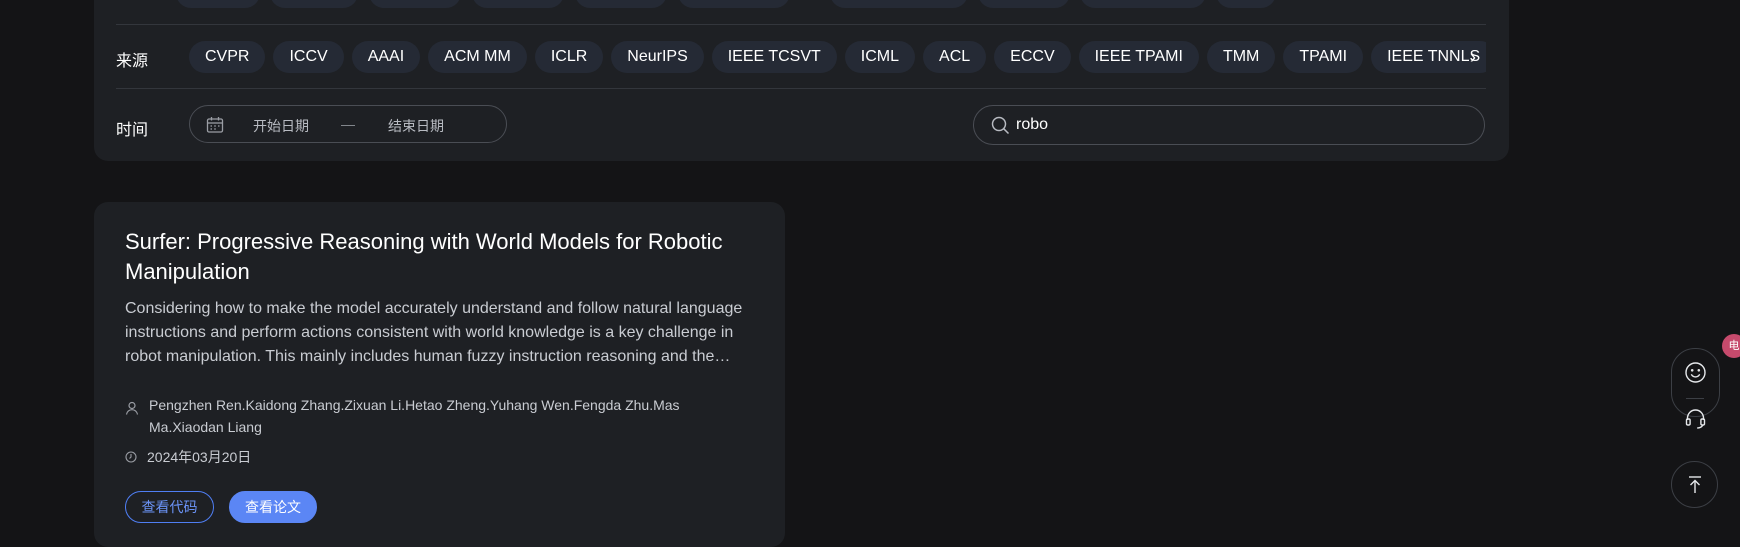  Describe the element at coordinates (1428, 57) in the screenshot. I see `source-chip-ieee-tnnls: IEEE TNNLS` at that location.